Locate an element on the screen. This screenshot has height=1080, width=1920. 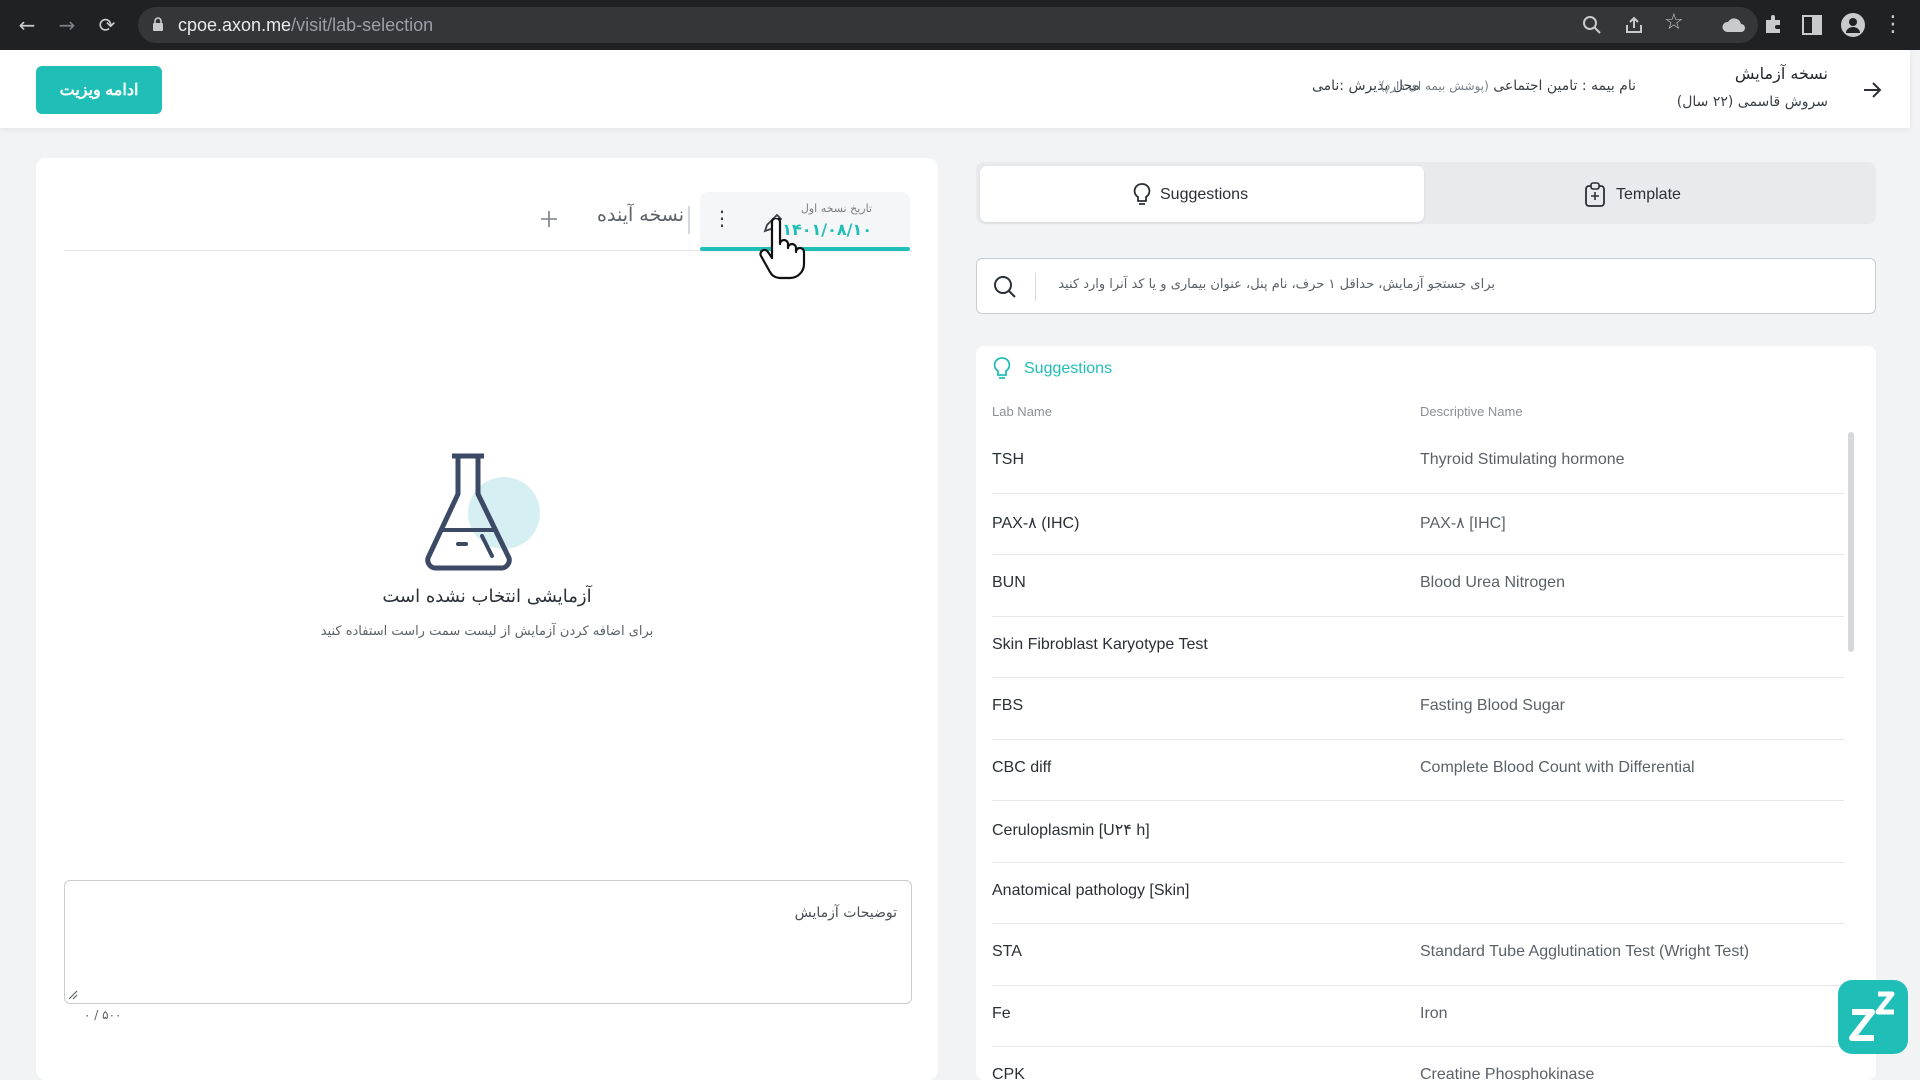
table-row: PAX-۸ (IHC) PAX-۸ [IHC] is located at coordinates (1418, 524).